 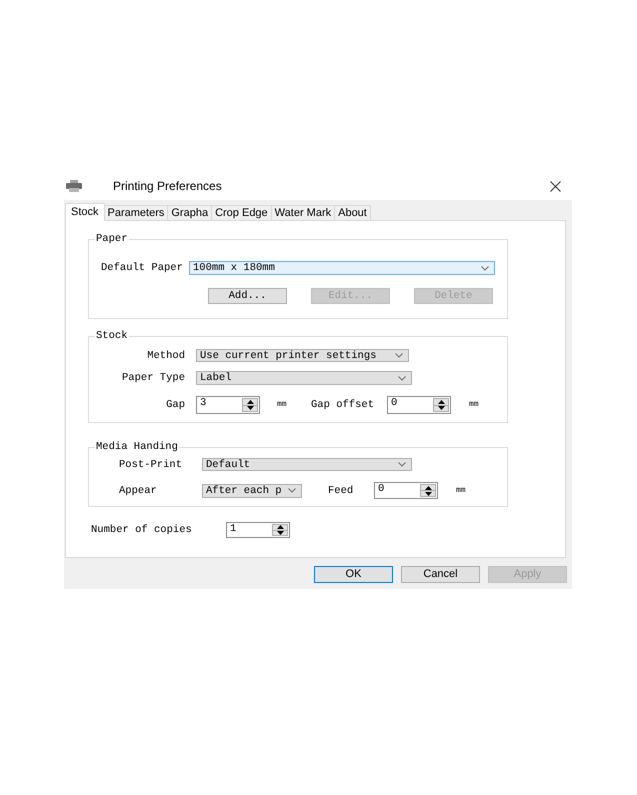 What do you see at coordinates (74, 186) in the screenshot?
I see `printer-icon` at bounding box center [74, 186].